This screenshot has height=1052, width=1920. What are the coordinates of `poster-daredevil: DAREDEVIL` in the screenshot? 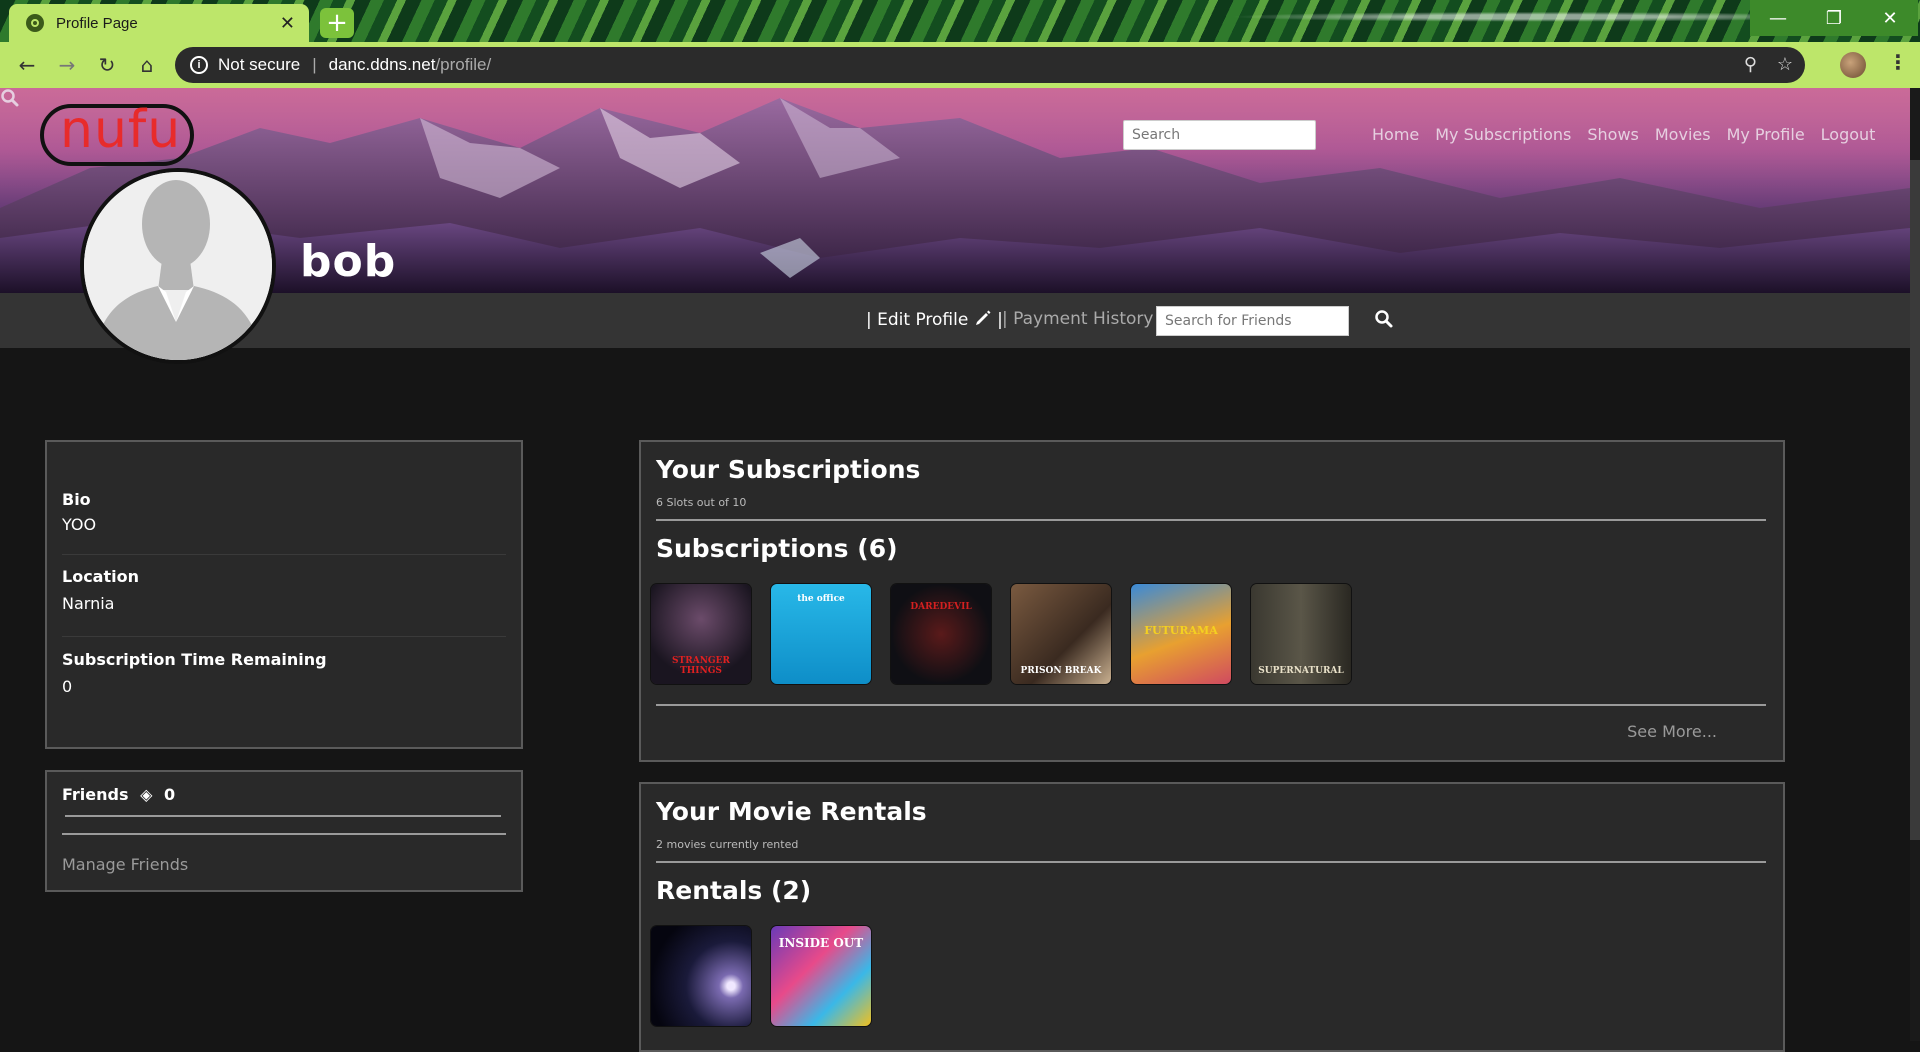 It's located at (941, 634).